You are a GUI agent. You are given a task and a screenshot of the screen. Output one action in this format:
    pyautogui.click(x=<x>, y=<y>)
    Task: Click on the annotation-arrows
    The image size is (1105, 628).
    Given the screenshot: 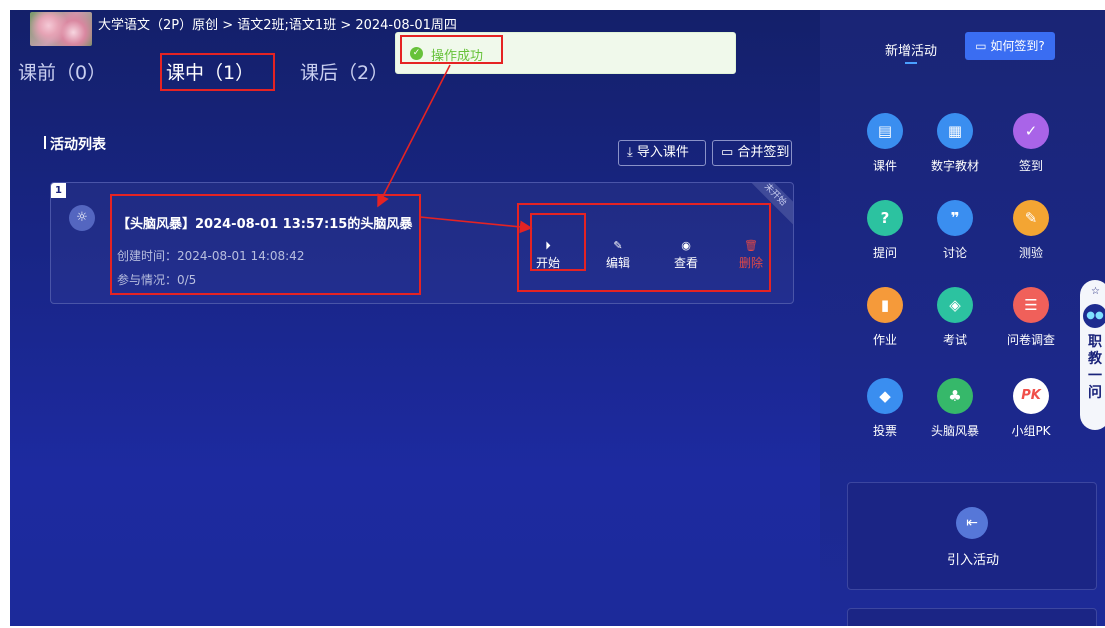 What is the action you would take?
    pyautogui.click(x=455, y=149)
    